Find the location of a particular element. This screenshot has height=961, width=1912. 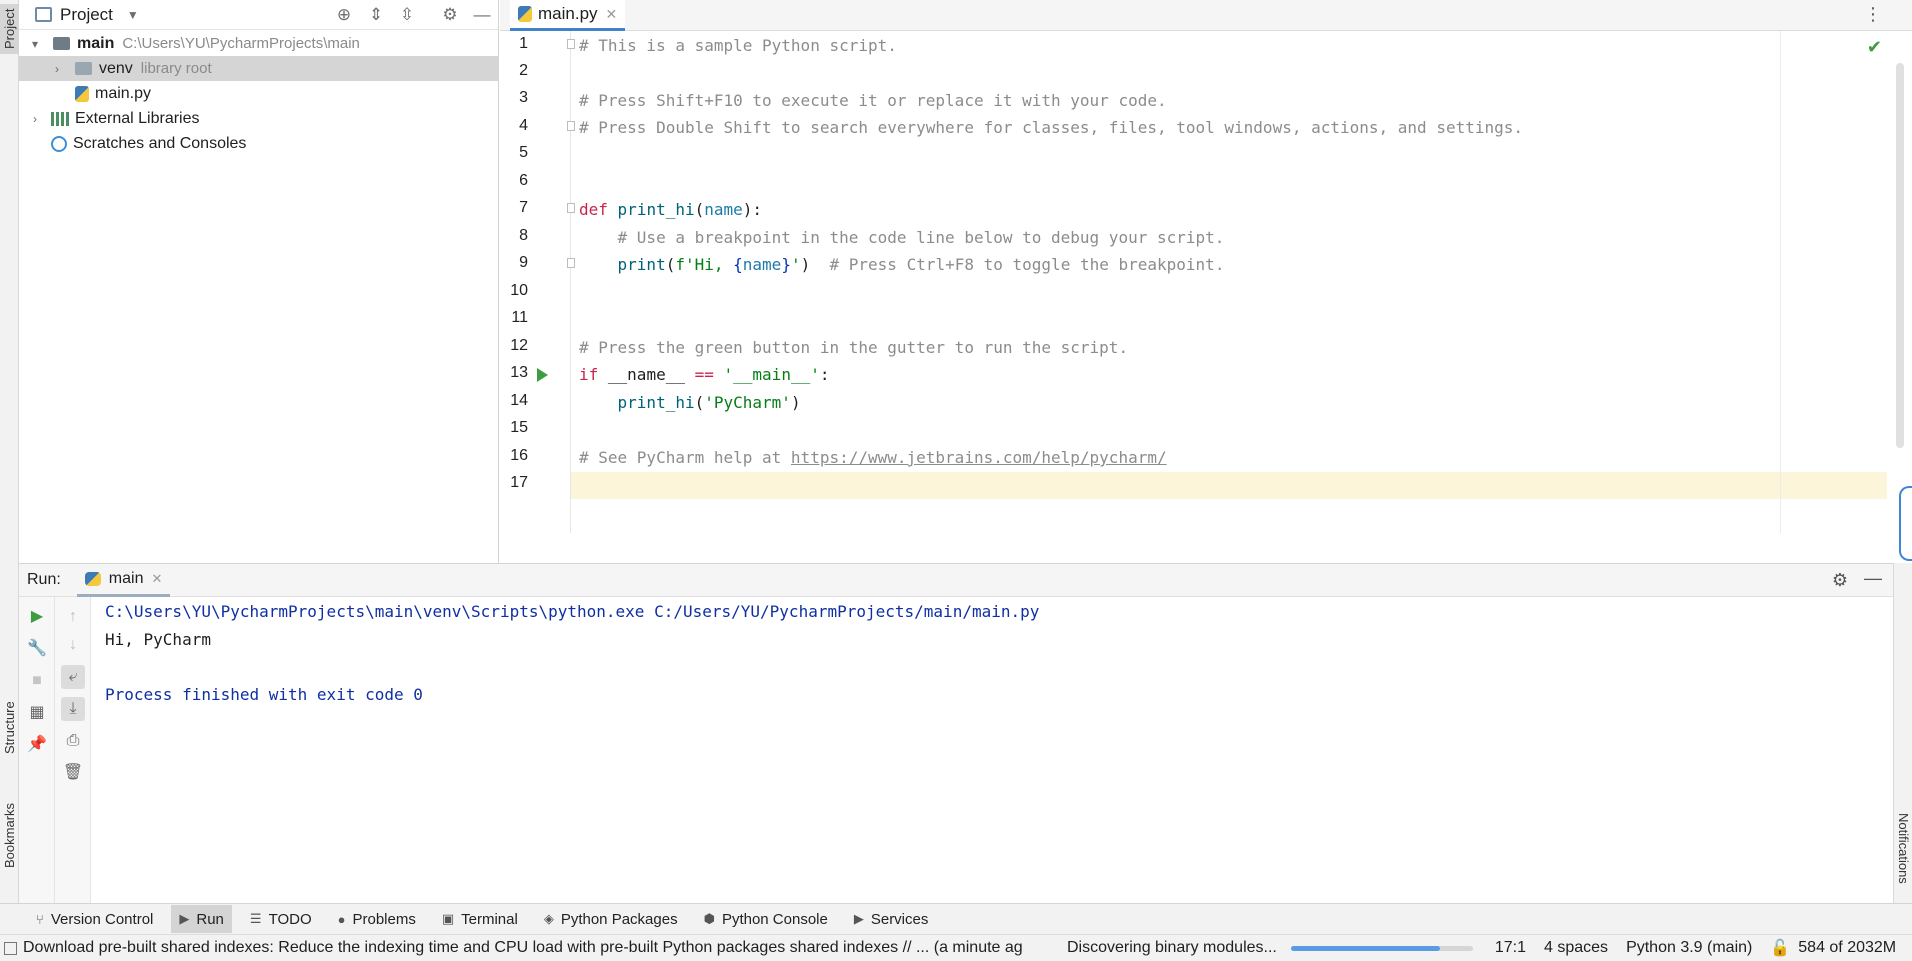

tool-label: Problems is located at coordinates (384, 919).